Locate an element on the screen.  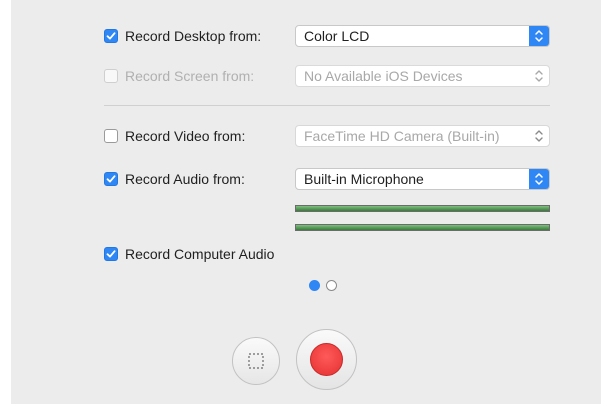
record-audio-row: Record Audio from: is located at coordinates (174, 179).